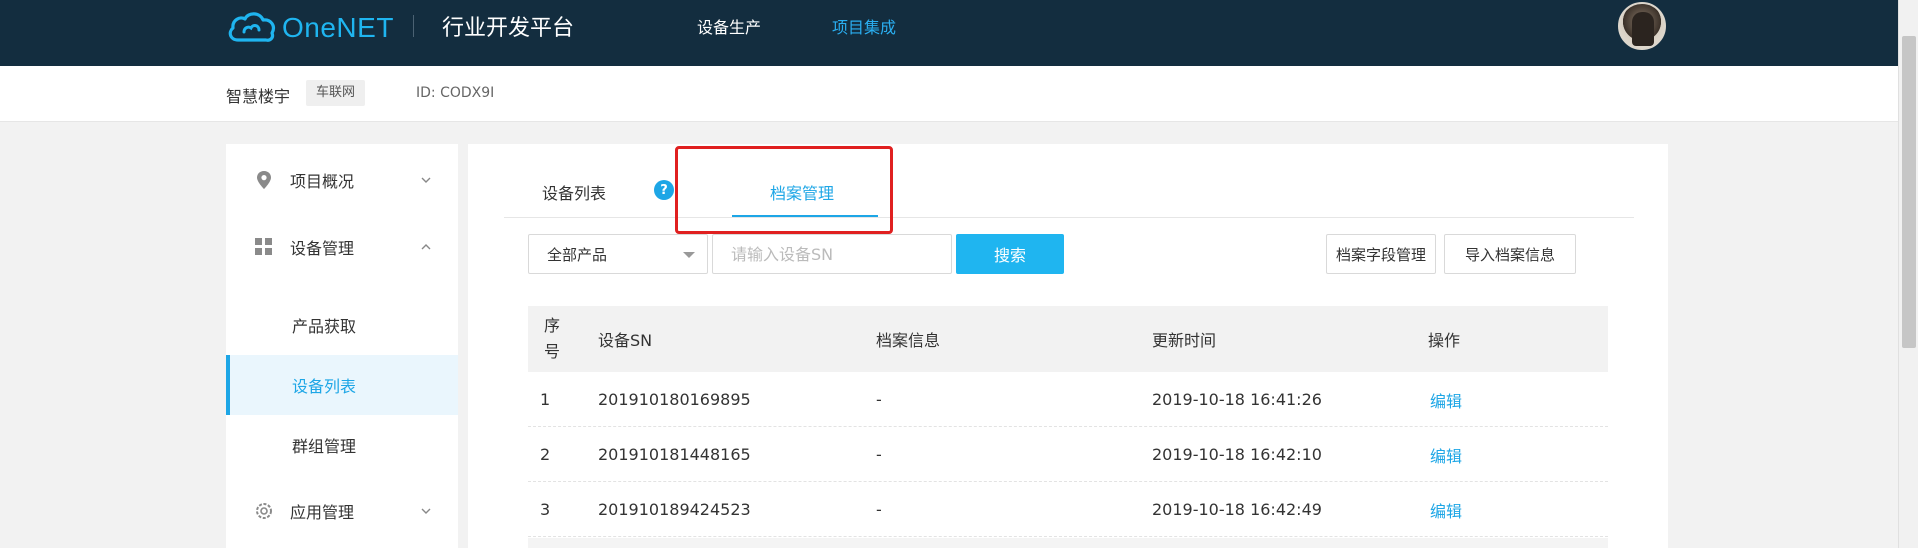 The image size is (1918, 548). I want to click on sidebar-item-device-management: 设备管理, so click(342, 247).